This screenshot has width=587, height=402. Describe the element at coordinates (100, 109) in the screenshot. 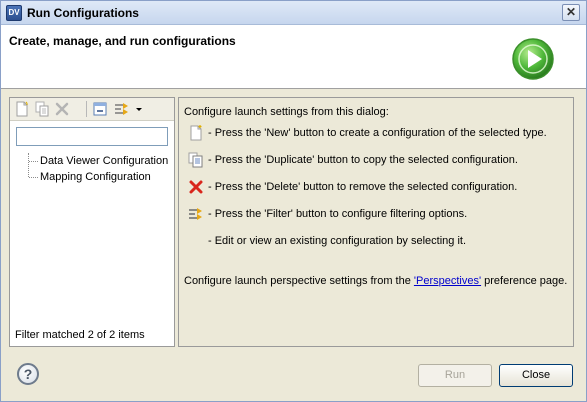

I see `collapse-all-icon` at that location.